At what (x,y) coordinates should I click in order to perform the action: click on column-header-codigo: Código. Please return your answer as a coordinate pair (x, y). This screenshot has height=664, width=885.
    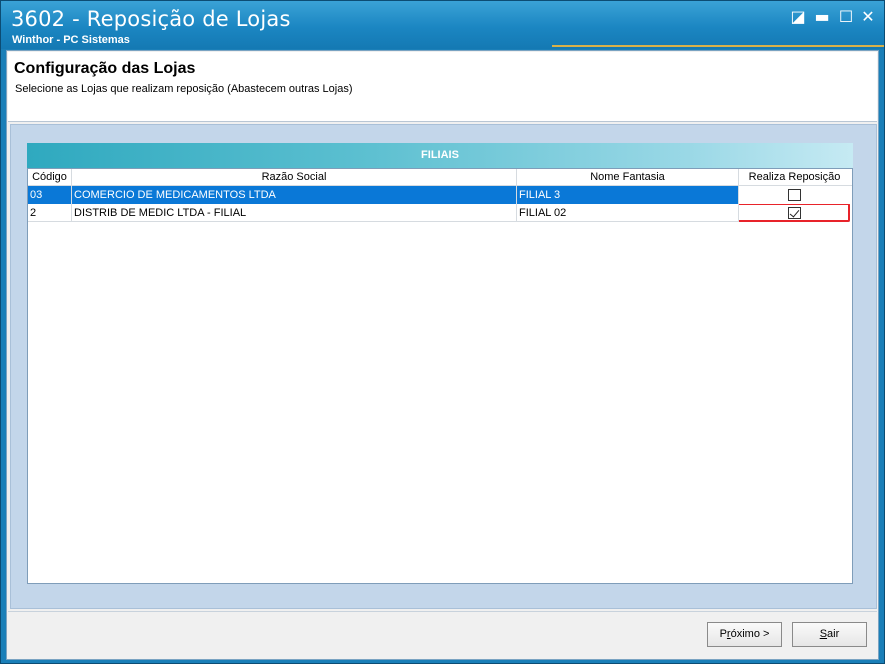
    Looking at the image, I should click on (50, 177).